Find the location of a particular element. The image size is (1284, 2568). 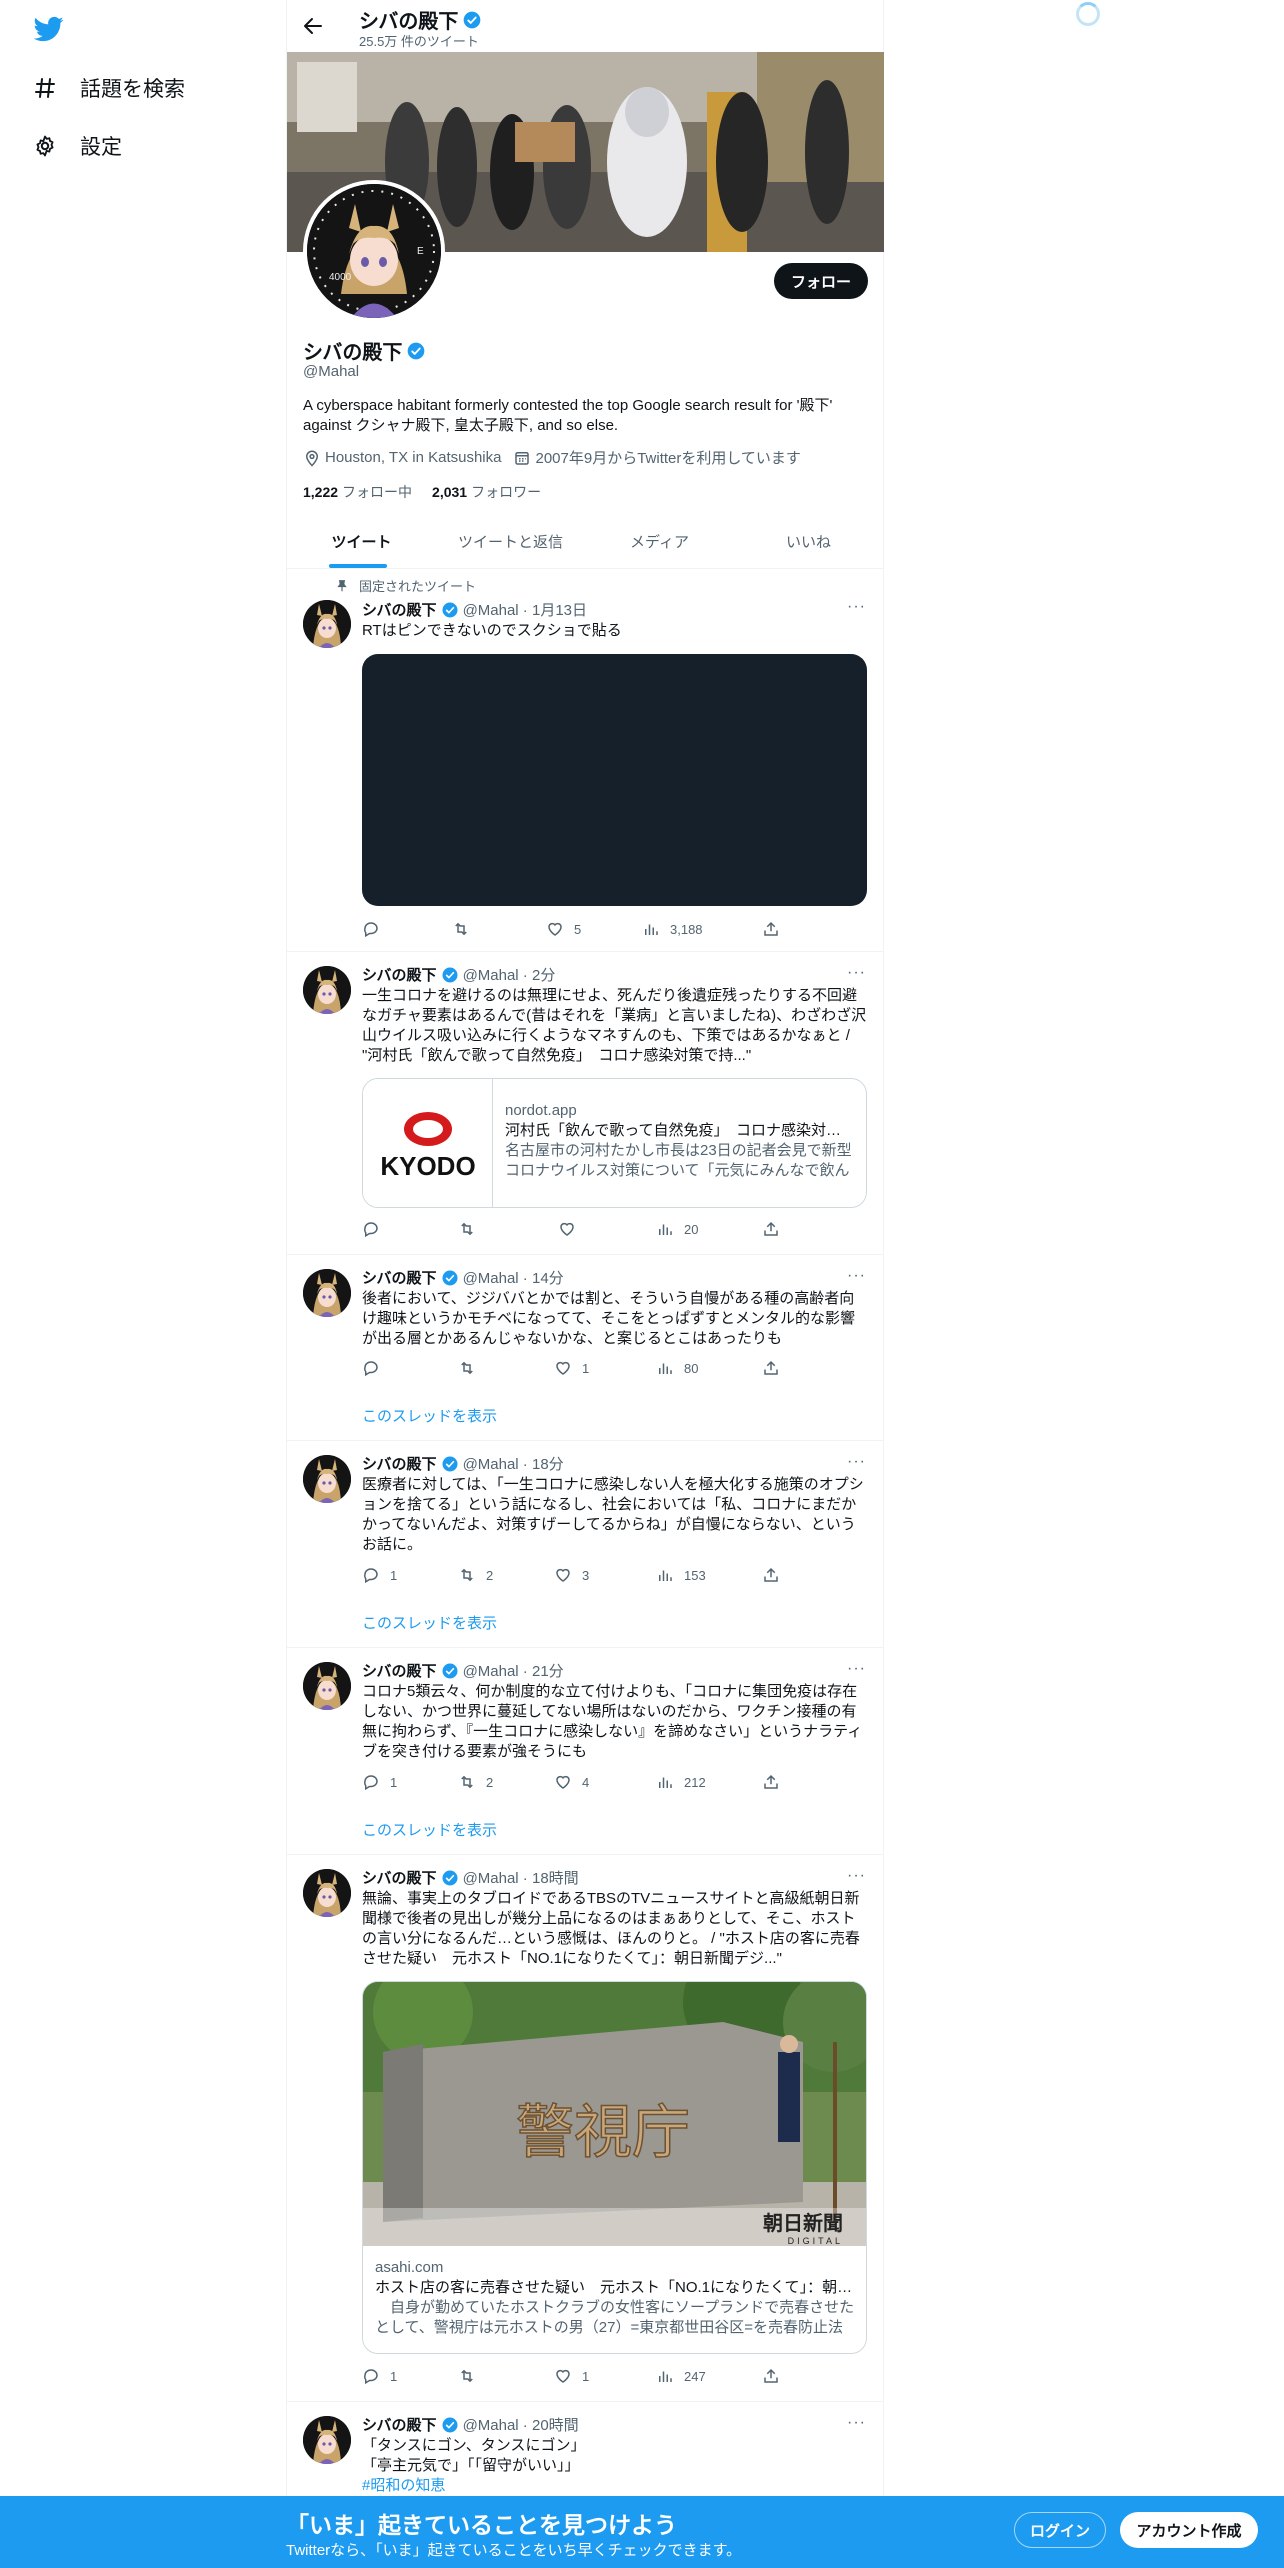

login-button: ログイン is located at coordinates (1060, 2530).